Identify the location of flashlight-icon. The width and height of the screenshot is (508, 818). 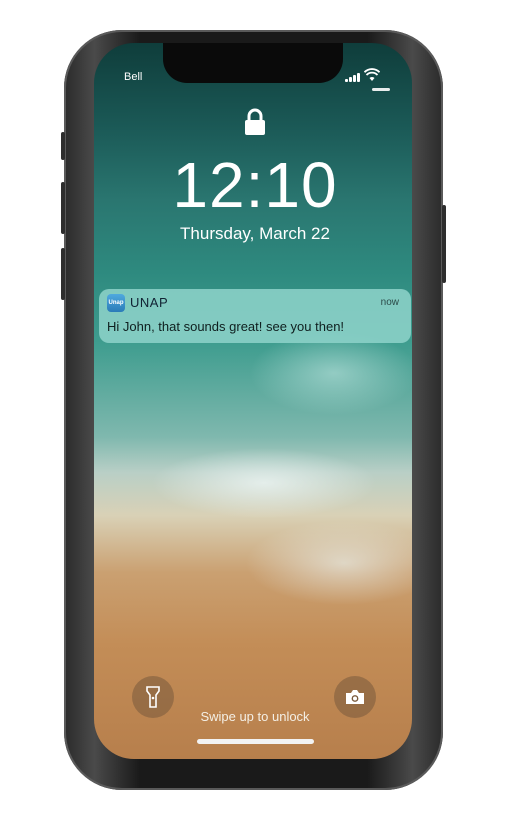
(153, 697).